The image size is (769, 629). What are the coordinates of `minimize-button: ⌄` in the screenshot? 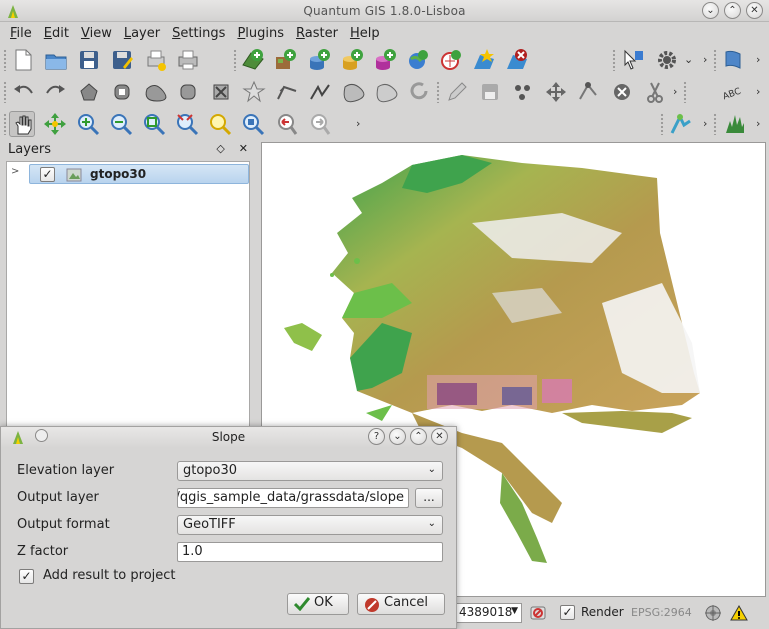 It's located at (710, 10).